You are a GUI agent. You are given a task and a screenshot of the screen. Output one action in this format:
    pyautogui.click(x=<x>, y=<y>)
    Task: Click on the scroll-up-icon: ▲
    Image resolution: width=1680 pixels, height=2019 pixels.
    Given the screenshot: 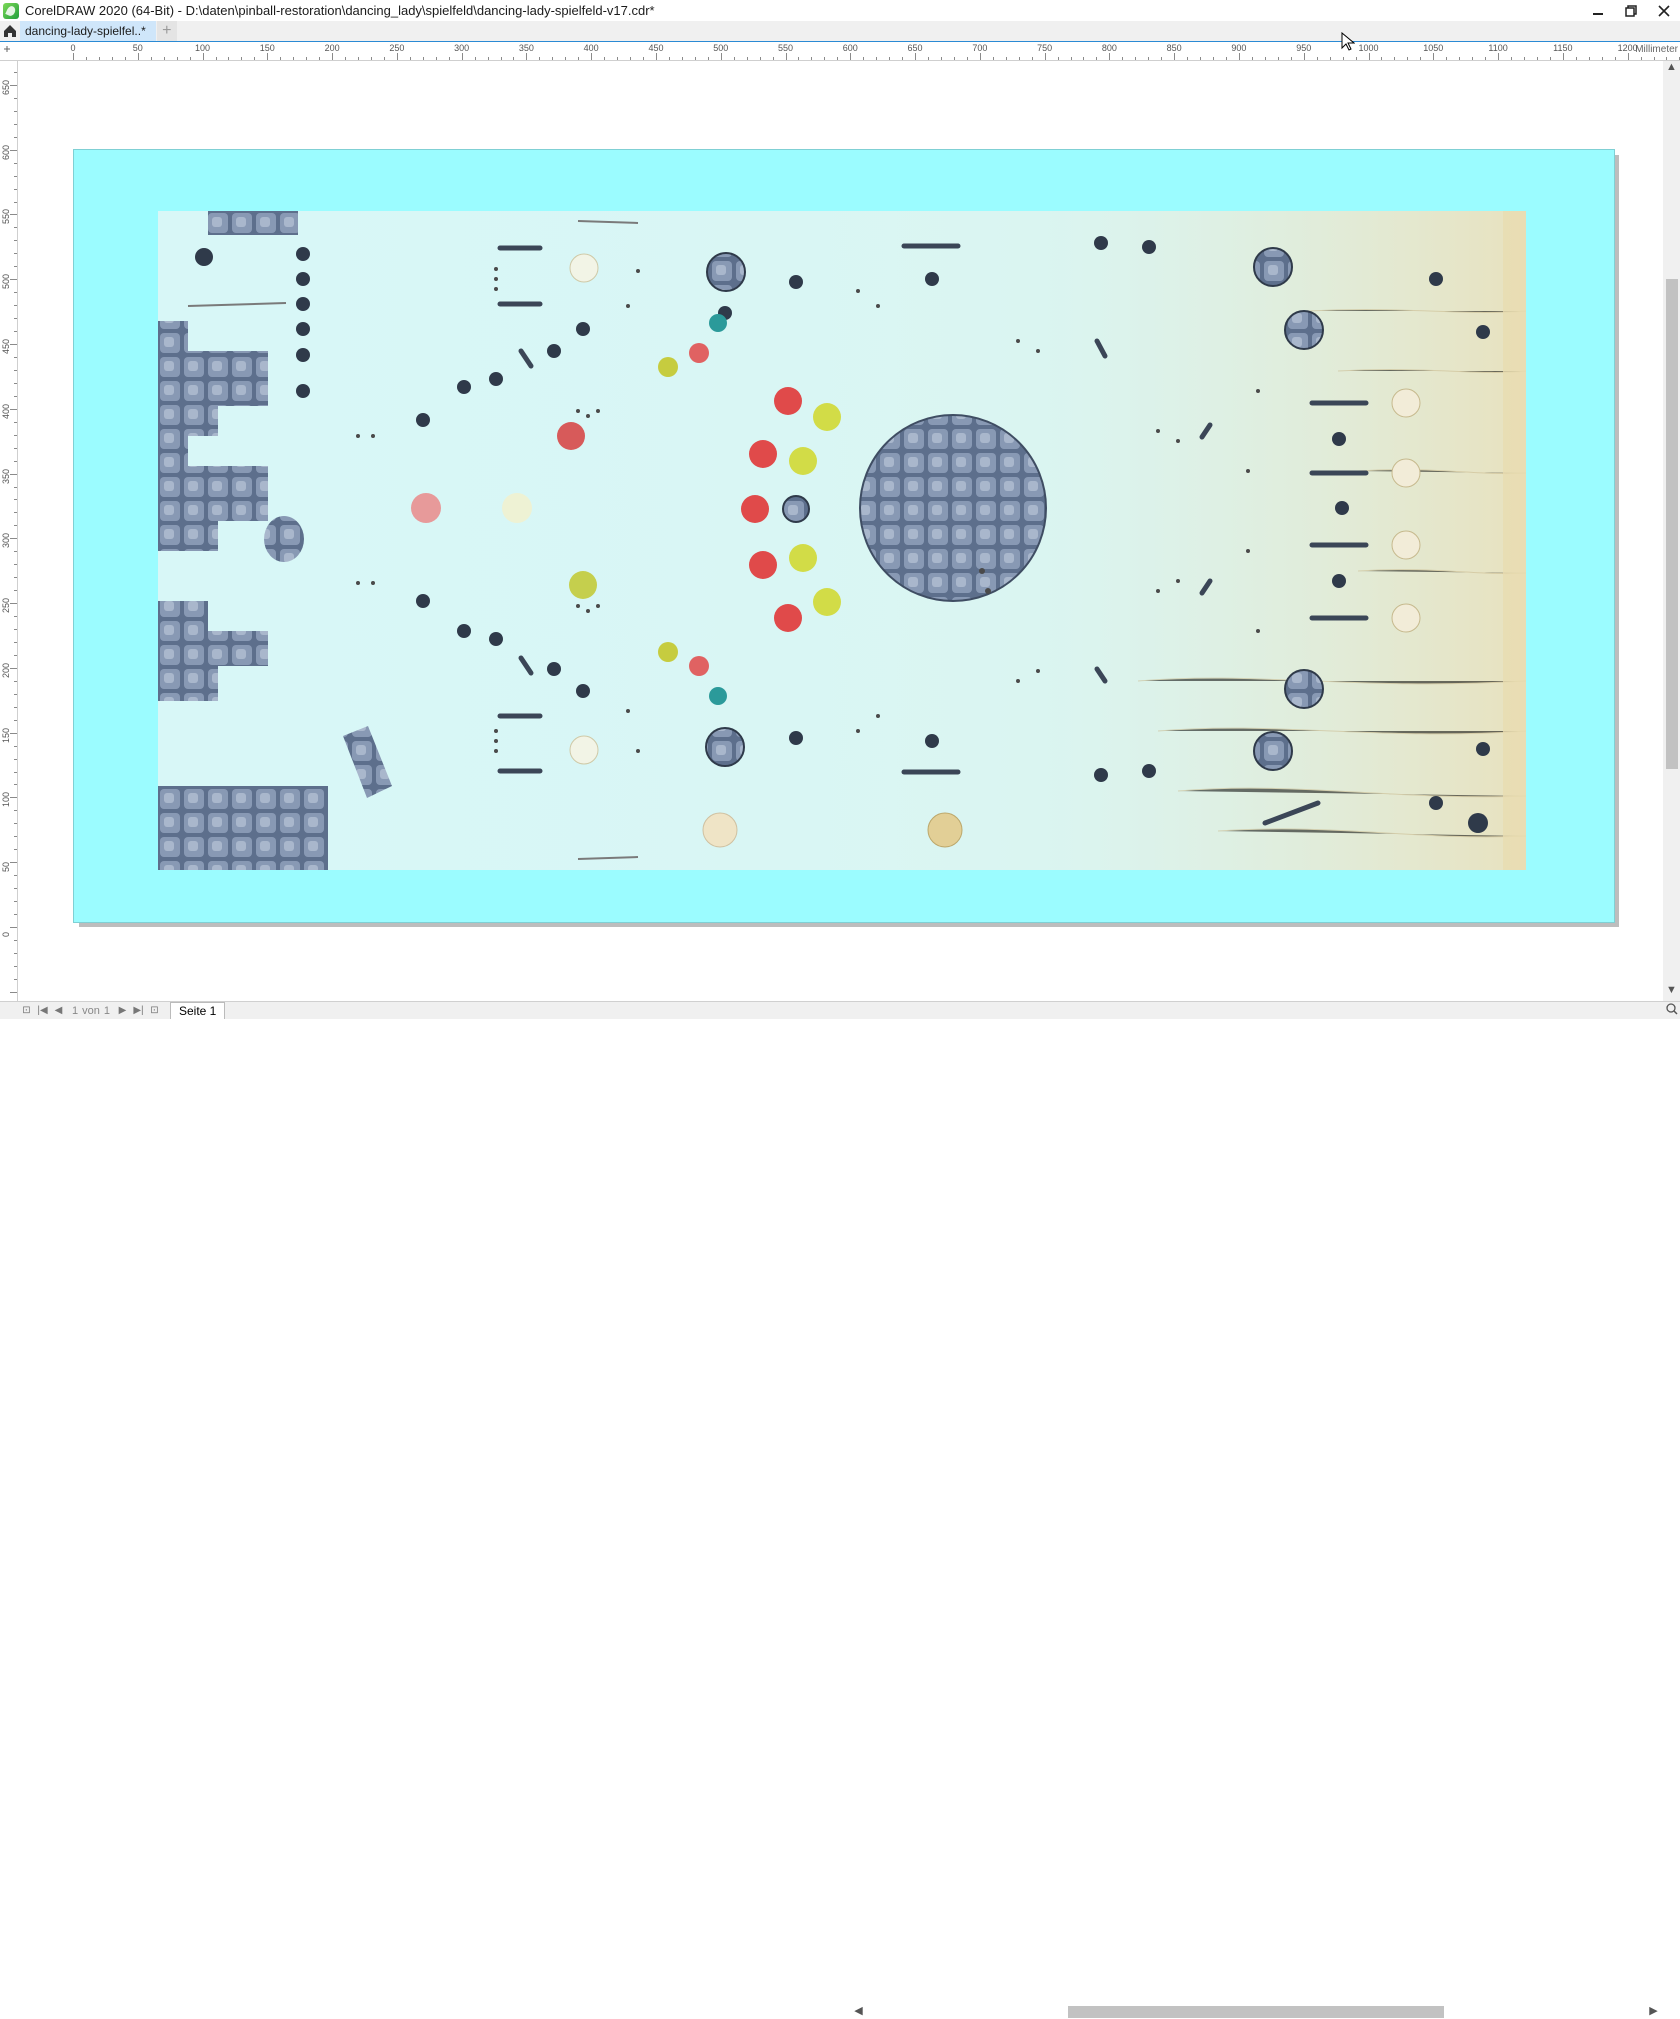 What is the action you would take?
    pyautogui.click(x=1671, y=67)
    